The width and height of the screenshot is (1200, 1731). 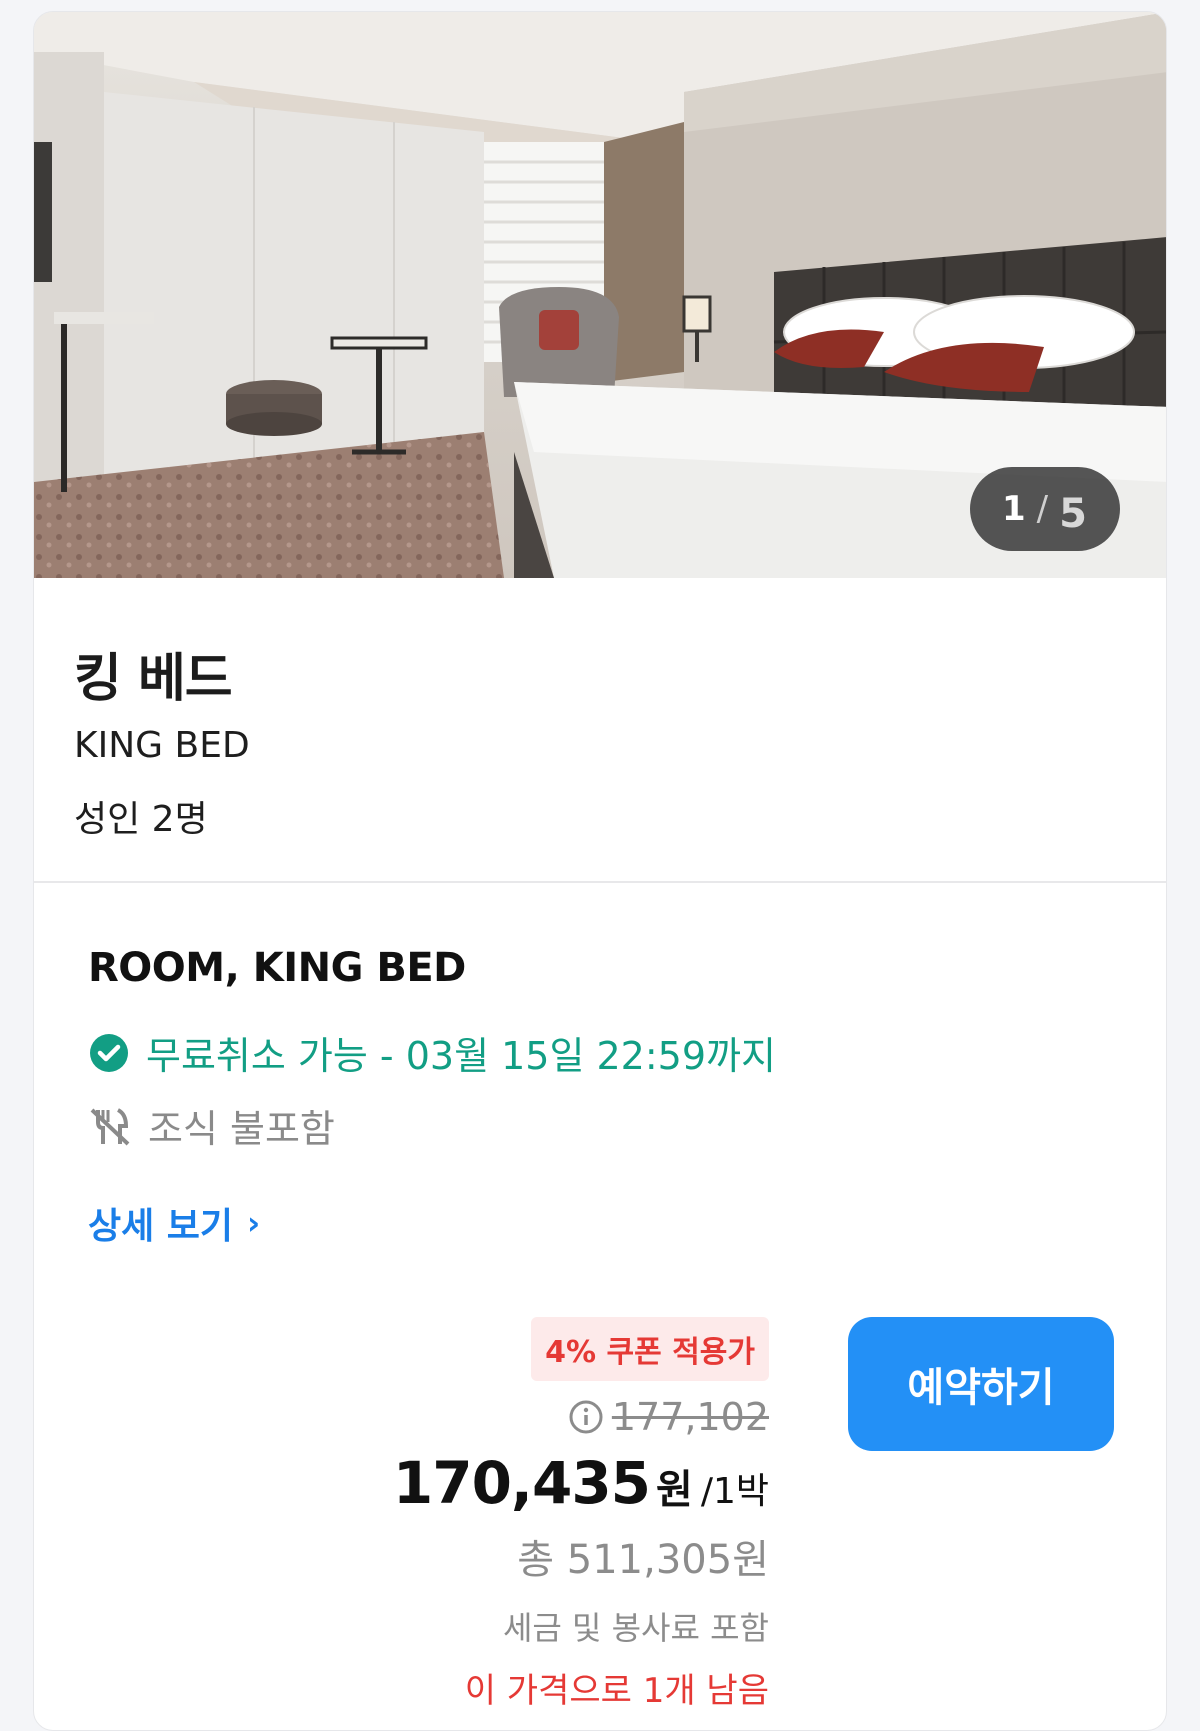 I want to click on final-price-row: 170,435 원 /1박, so click(x=509, y=1483).